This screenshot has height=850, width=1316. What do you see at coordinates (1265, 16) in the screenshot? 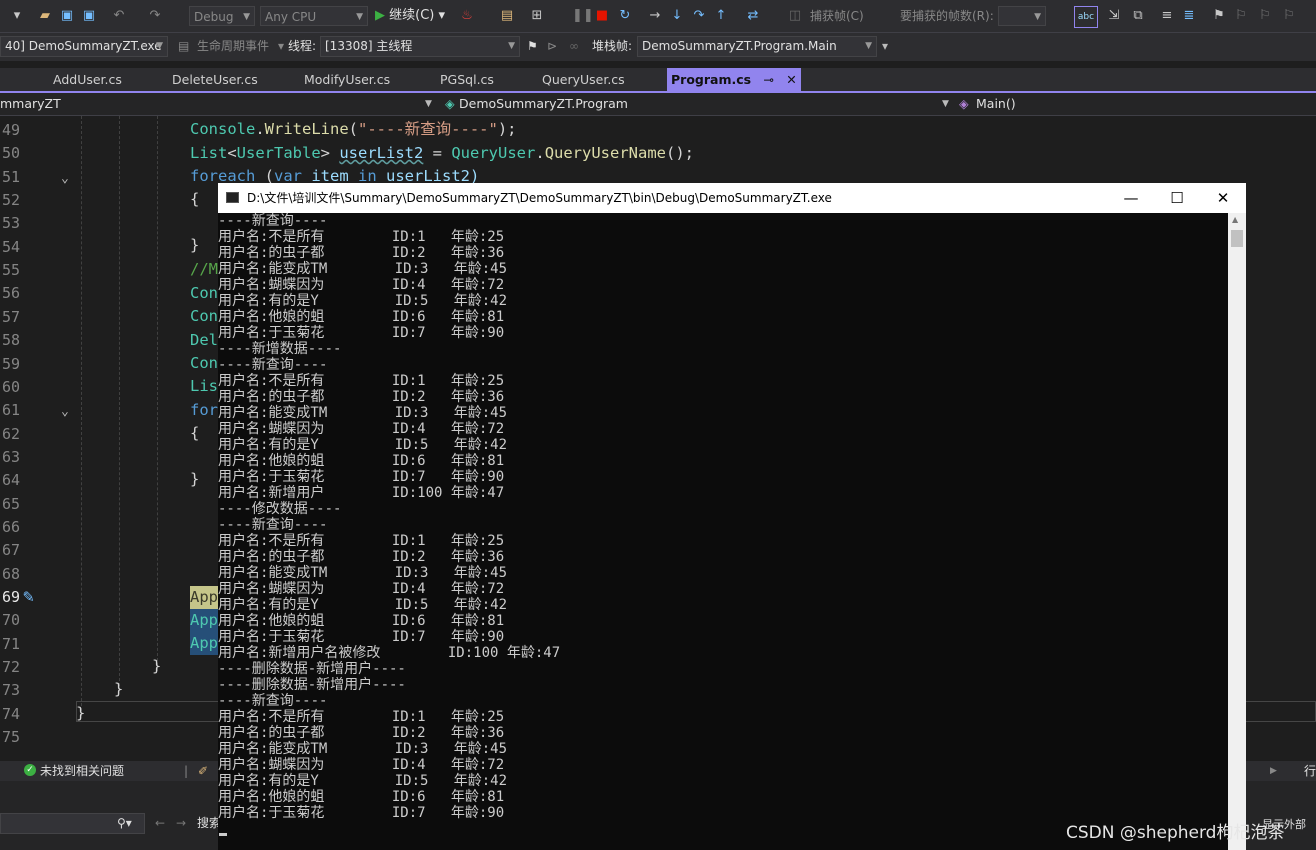
I see `next-bookmark-icon: ⚐` at bounding box center [1265, 16].